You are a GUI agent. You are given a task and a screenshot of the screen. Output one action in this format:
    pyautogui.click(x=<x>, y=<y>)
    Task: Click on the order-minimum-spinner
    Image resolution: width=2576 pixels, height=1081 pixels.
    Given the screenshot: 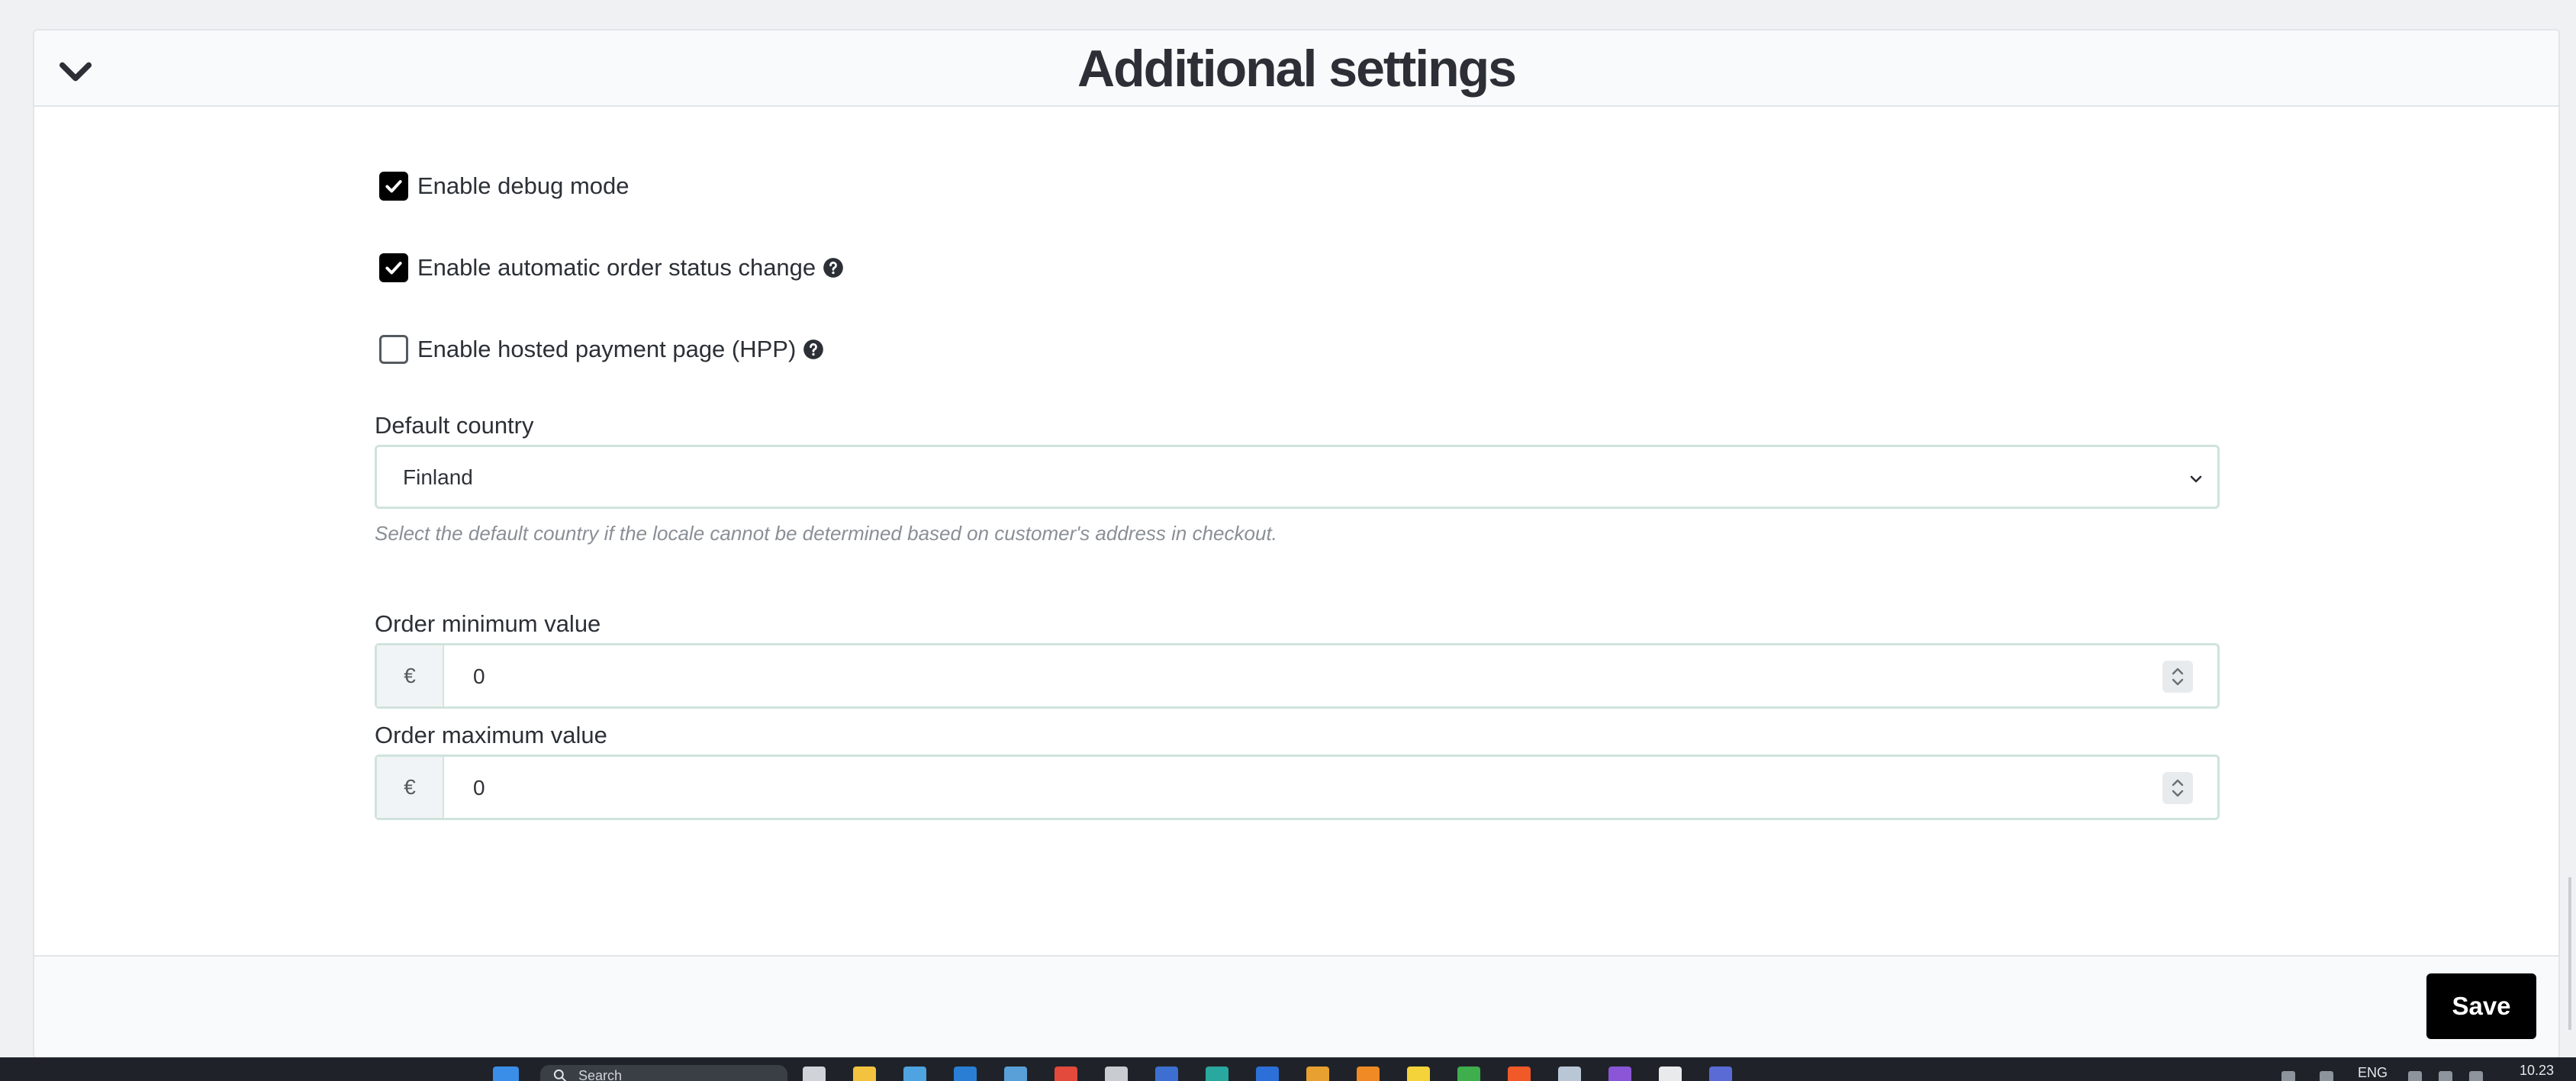 What is the action you would take?
    pyautogui.click(x=2177, y=677)
    